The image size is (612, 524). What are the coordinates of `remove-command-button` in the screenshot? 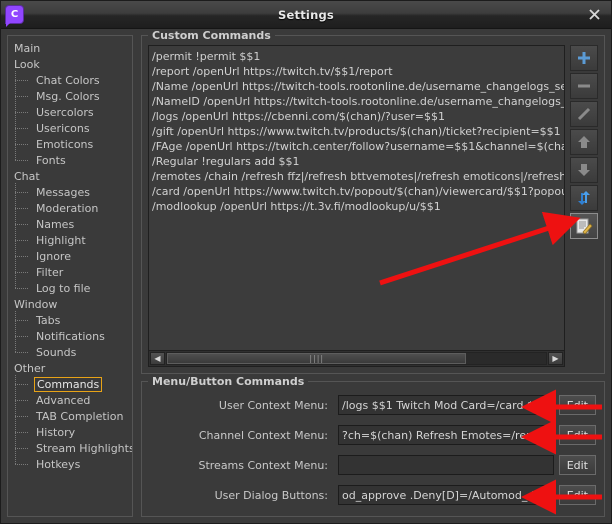 It's located at (584, 86).